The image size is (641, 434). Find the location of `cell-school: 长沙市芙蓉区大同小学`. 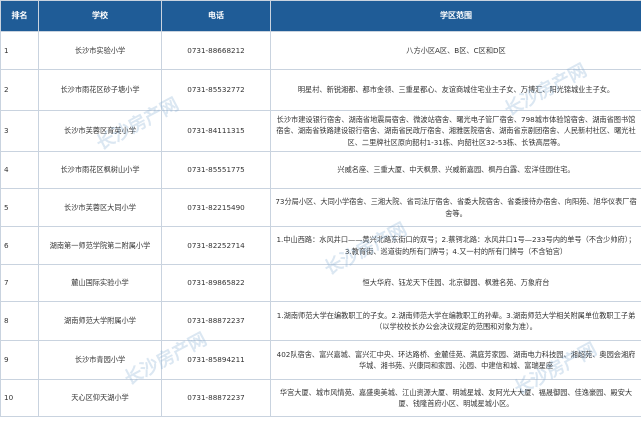

cell-school: 长沙市芙蓉区大同小学 is located at coordinates (100, 207).